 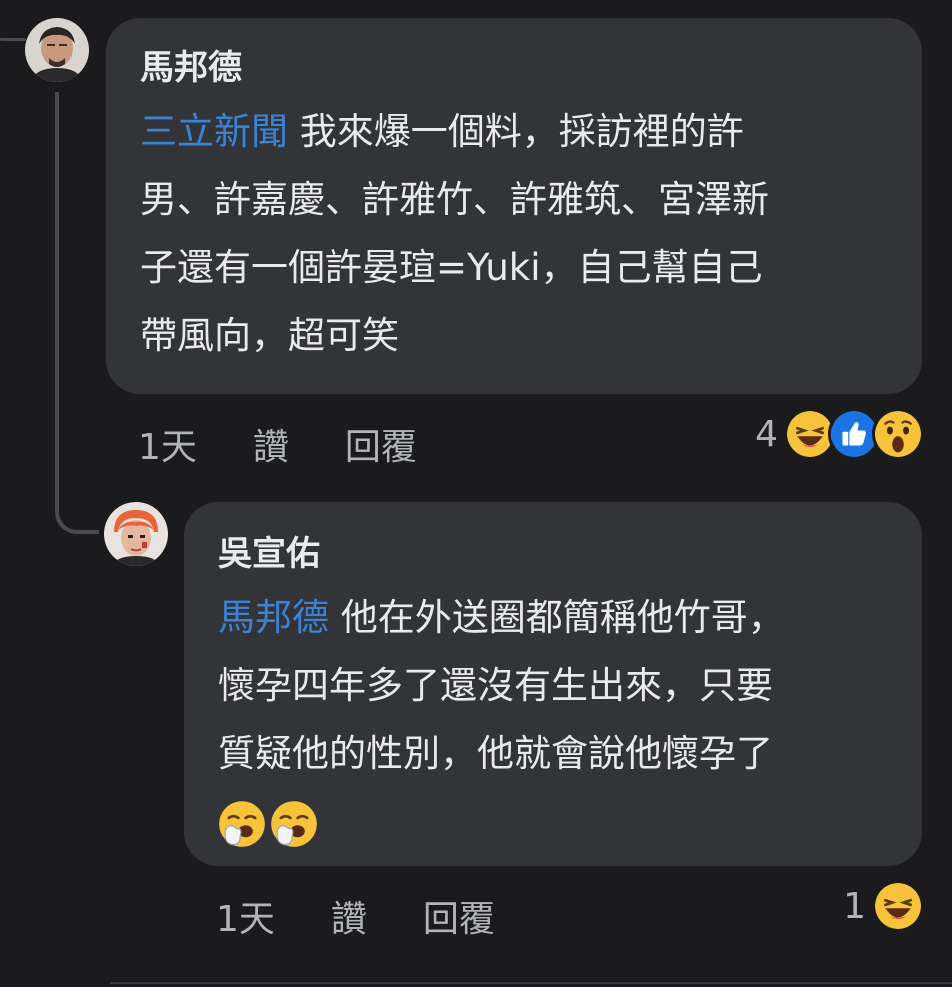 What do you see at coordinates (557, 617) in the screenshot?
I see `comment-line: 他在外送圈都簡稱他竹哥，` at bounding box center [557, 617].